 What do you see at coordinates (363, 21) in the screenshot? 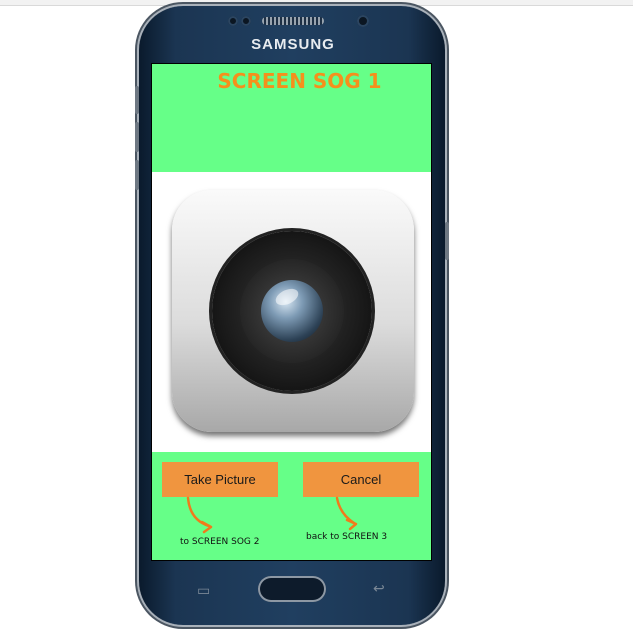
I see `front-camera` at bounding box center [363, 21].